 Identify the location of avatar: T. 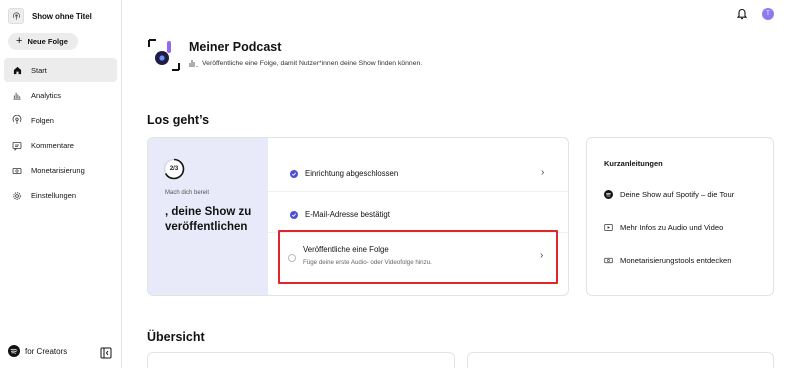
(768, 14).